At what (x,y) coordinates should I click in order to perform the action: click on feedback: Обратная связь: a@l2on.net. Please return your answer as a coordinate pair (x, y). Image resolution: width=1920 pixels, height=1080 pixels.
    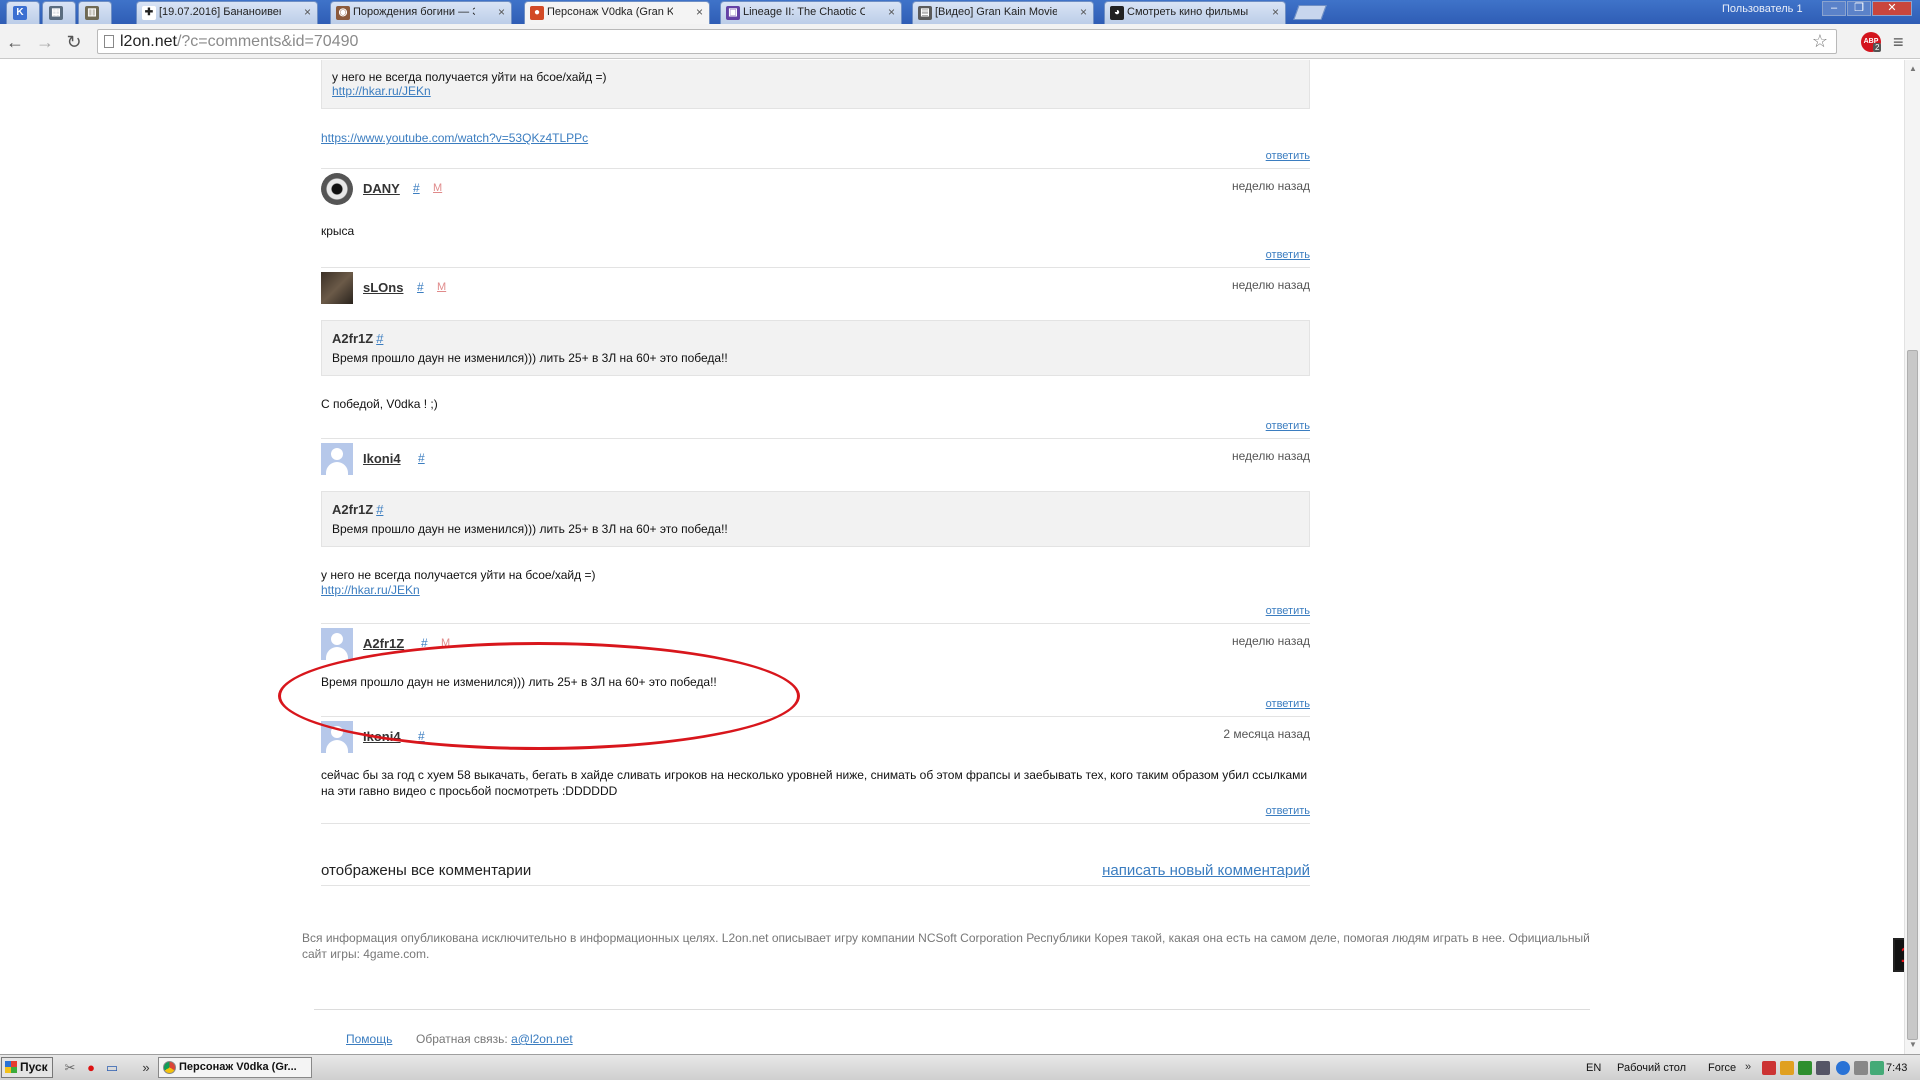
    Looking at the image, I should click on (494, 1039).